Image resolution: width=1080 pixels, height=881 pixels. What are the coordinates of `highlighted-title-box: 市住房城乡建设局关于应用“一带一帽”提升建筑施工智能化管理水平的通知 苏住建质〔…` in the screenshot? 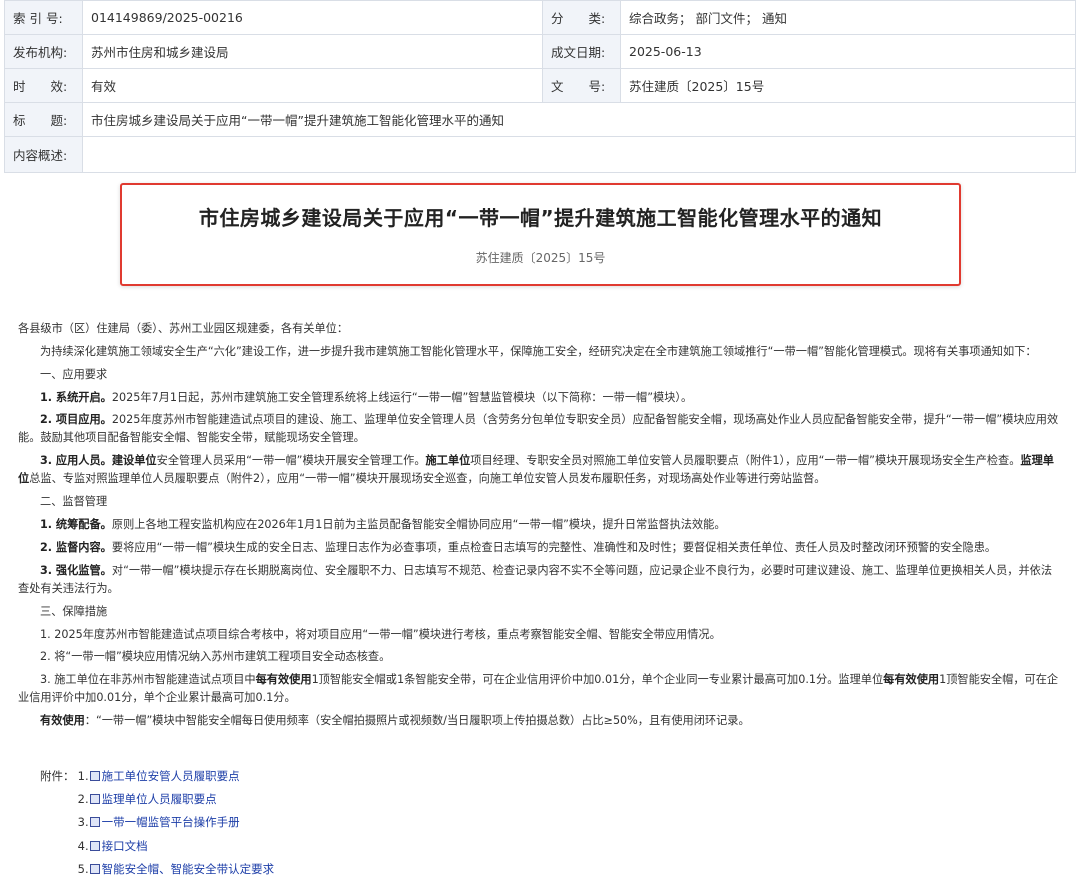 It's located at (540, 234).